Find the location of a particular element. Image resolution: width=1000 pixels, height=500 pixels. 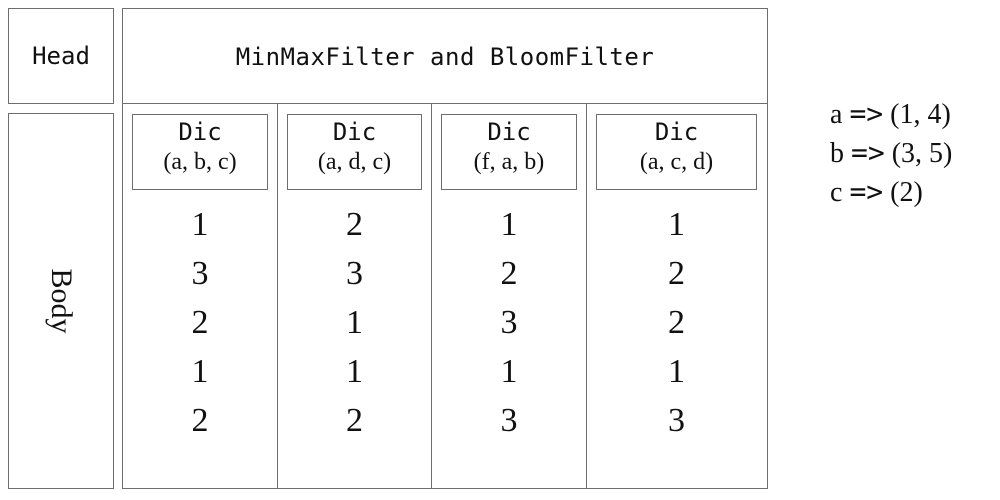

mapping-value: (2) is located at coordinates (906, 192).